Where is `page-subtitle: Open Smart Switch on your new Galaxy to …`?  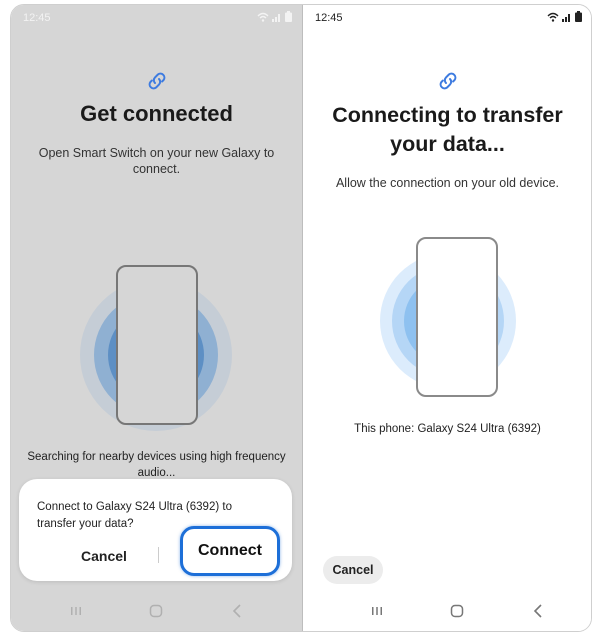
page-subtitle: Open Smart Switch on your new Galaxy to … is located at coordinates (156, 161).